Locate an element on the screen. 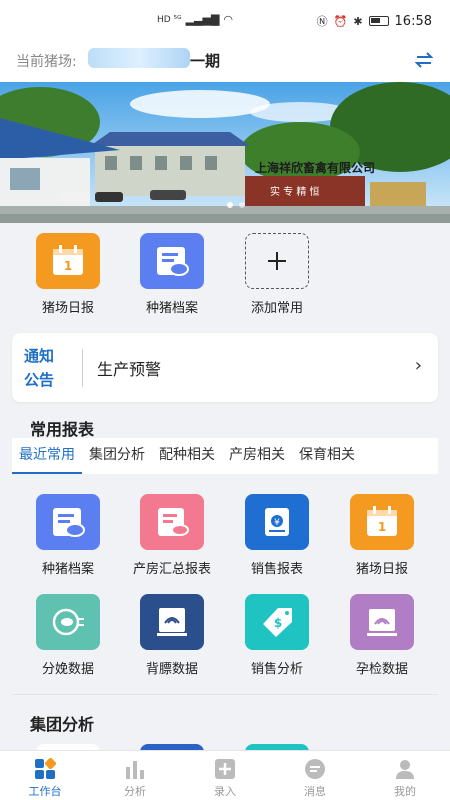 The width and height of the screenshot is (450, 800). wifi-icon: ◠ is located at coordinates (228, 19).